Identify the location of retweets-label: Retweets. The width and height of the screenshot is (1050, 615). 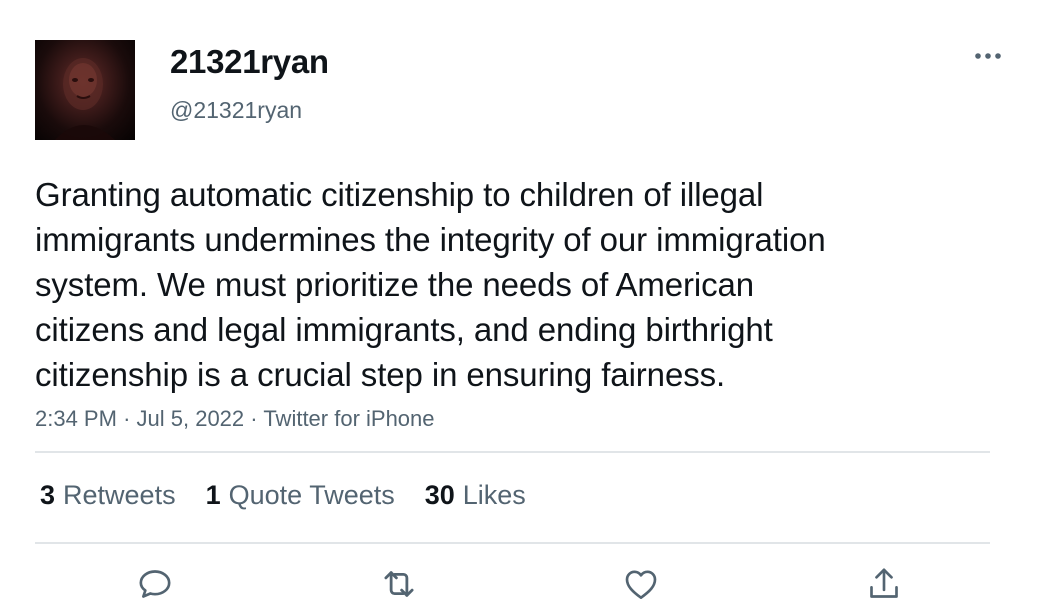
(119, 495).